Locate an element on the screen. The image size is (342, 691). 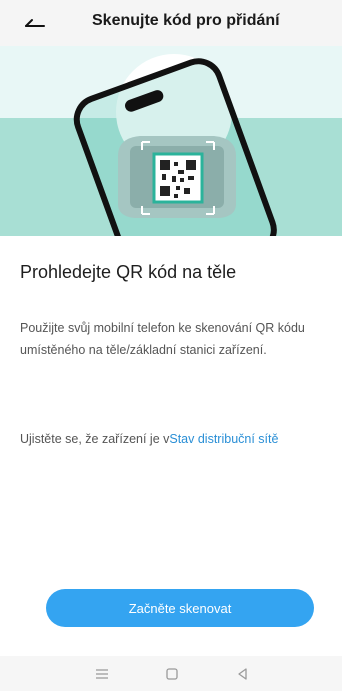
recent-apps-button is located at coordinates (102, 674).